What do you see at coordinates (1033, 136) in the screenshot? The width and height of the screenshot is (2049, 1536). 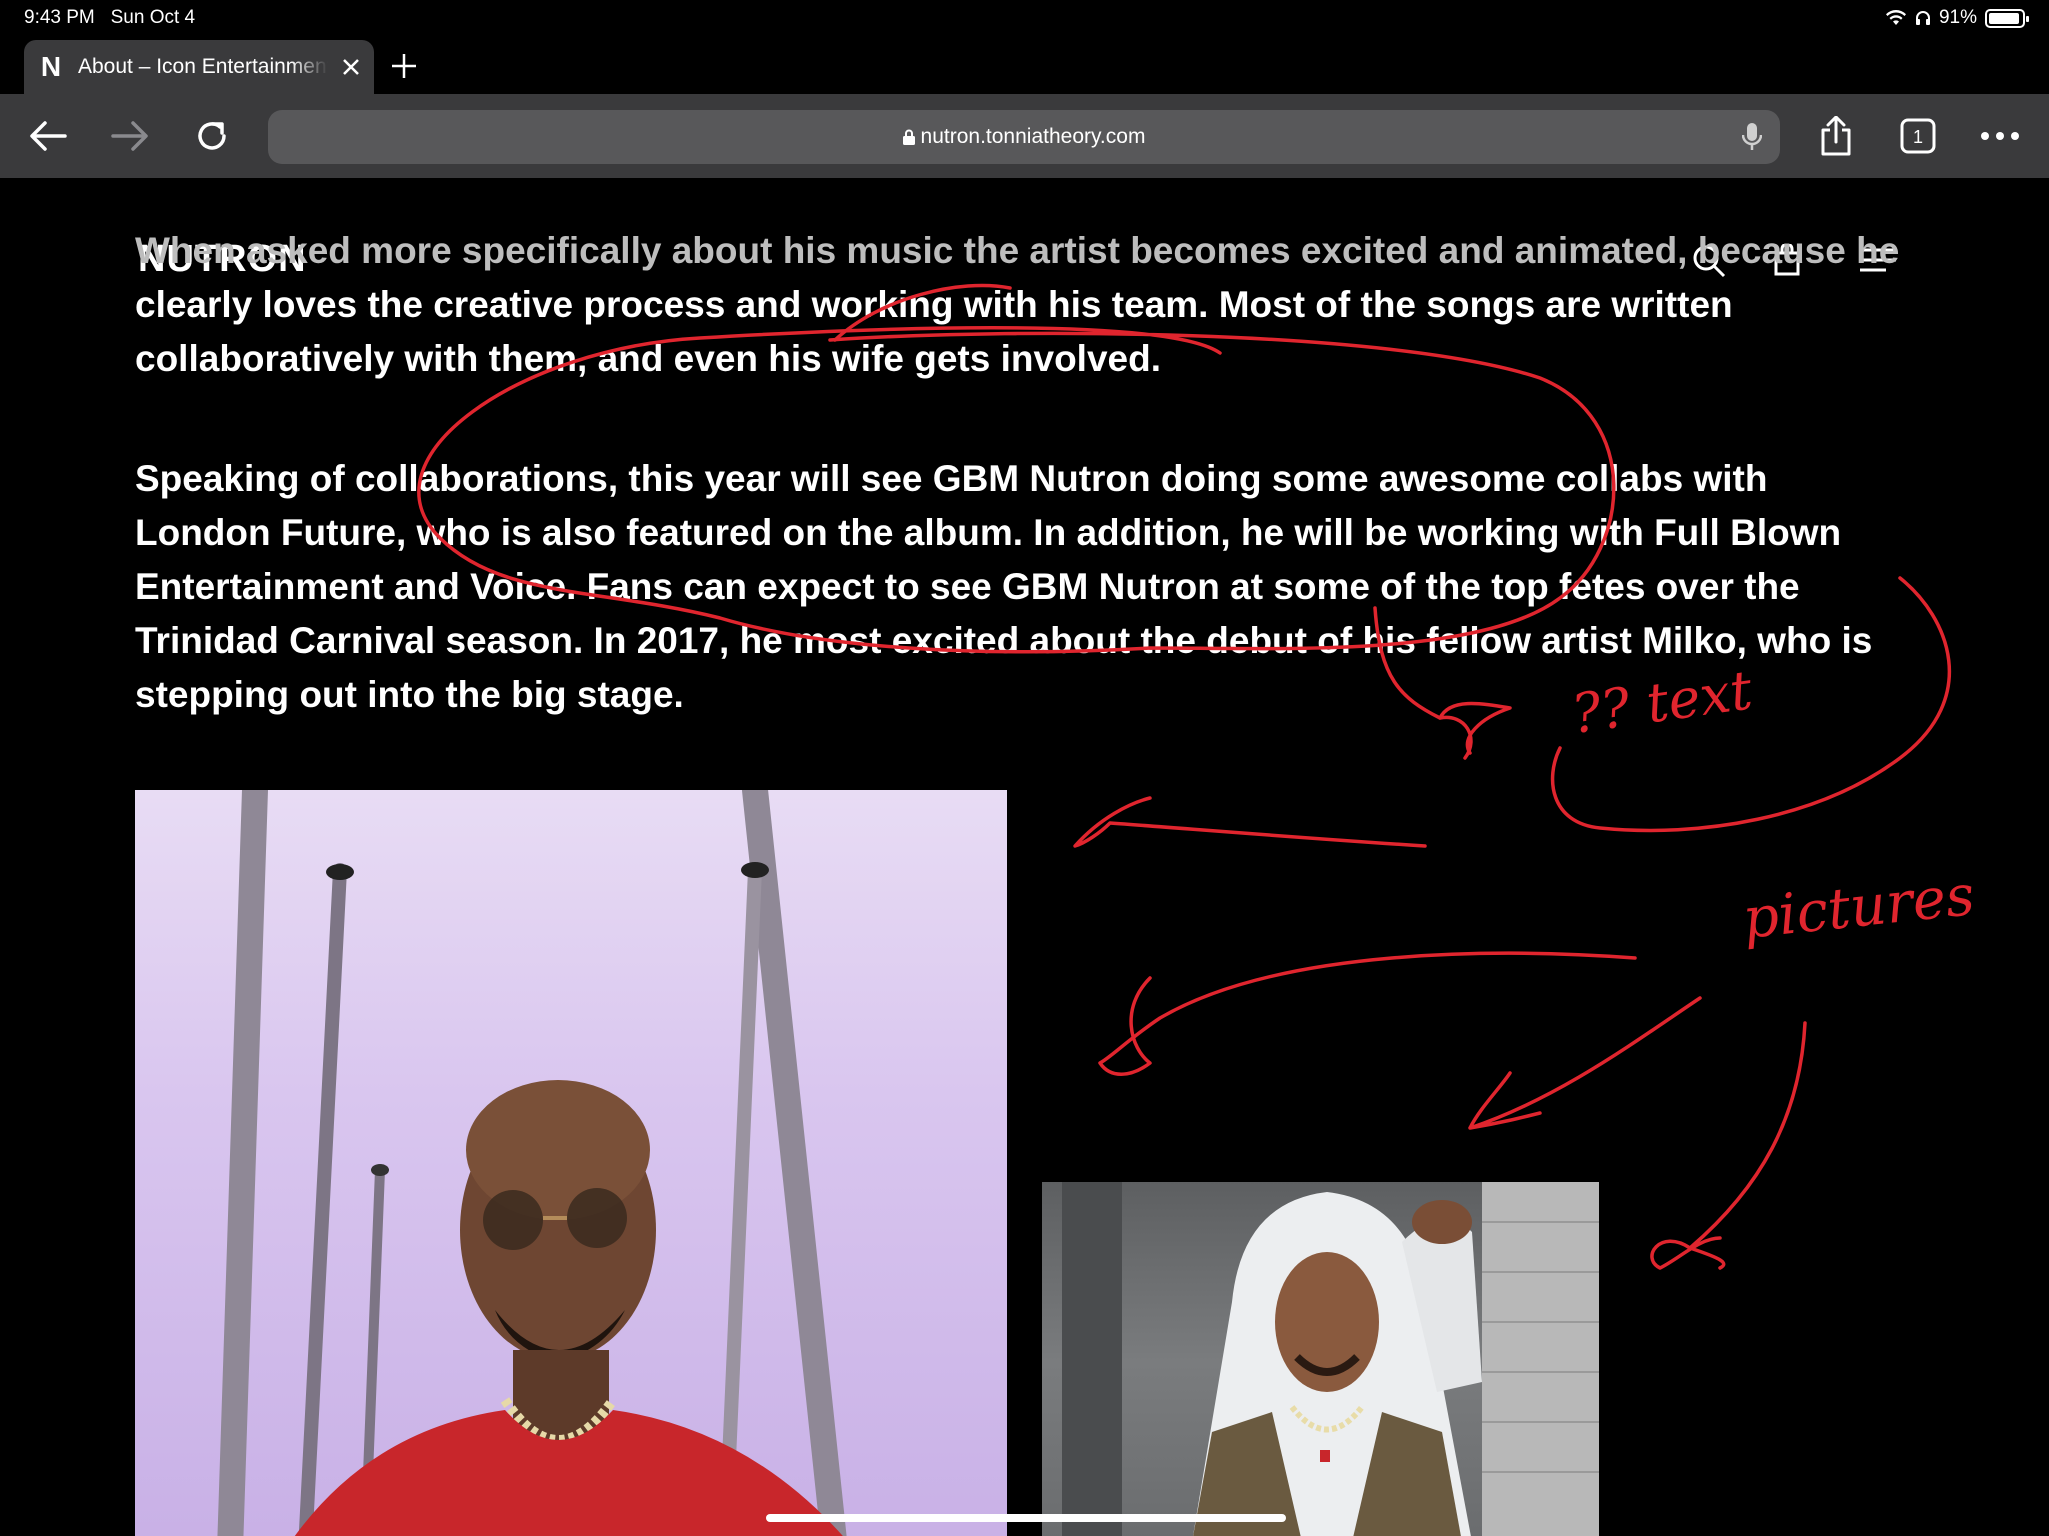 I see `url-text: nutron.tonniatheory.com` at bounding box center [1033, 136].